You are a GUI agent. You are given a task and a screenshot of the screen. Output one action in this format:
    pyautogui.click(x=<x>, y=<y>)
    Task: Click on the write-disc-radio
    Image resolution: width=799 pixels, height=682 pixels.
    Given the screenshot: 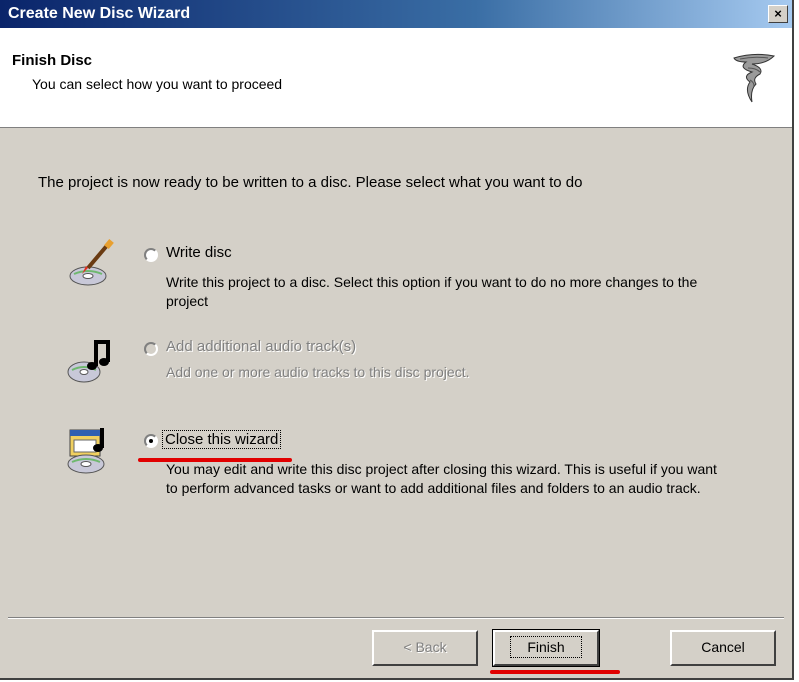 What is the action you would take?
    pyautogui.click(x=151, y=255)
    